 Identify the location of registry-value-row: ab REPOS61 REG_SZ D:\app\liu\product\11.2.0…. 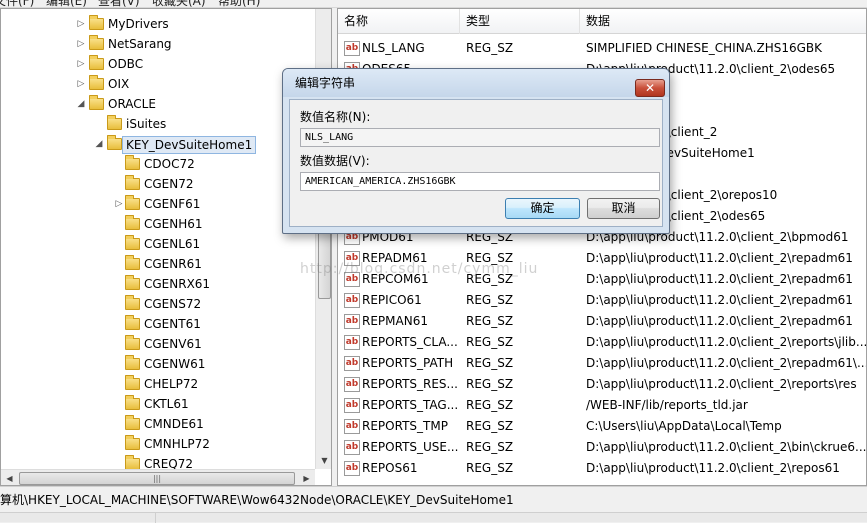
(602, 468).